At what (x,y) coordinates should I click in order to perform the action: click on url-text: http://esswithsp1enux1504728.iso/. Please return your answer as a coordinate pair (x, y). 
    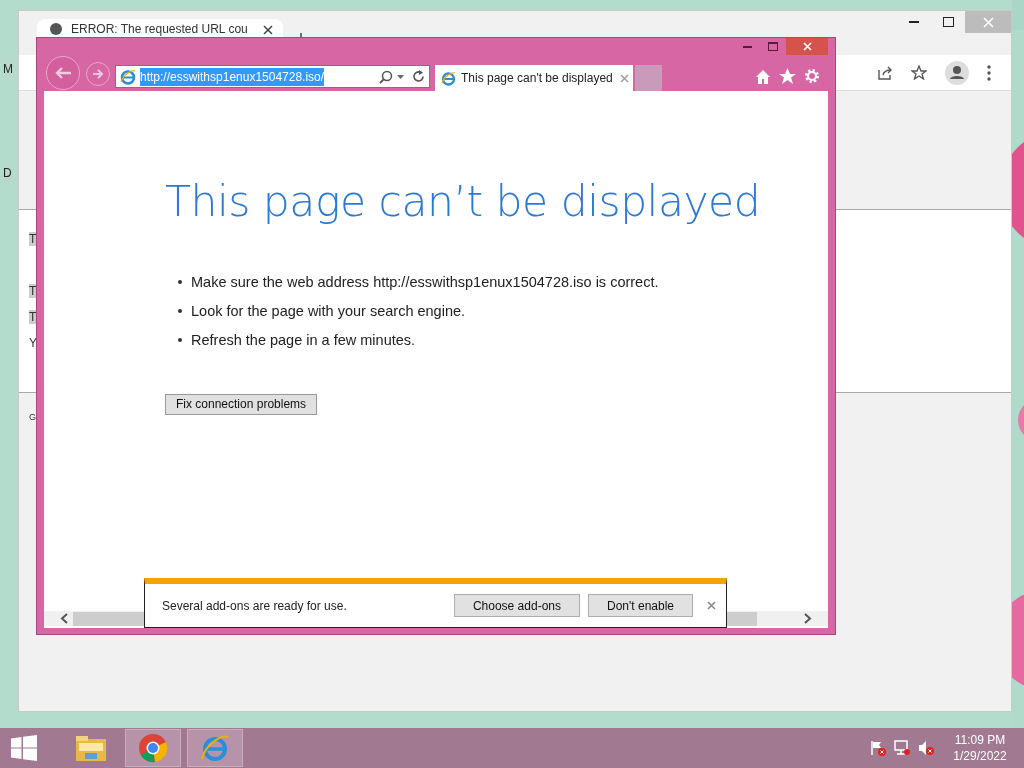
    Looking at the image, I should click on (232, 76).